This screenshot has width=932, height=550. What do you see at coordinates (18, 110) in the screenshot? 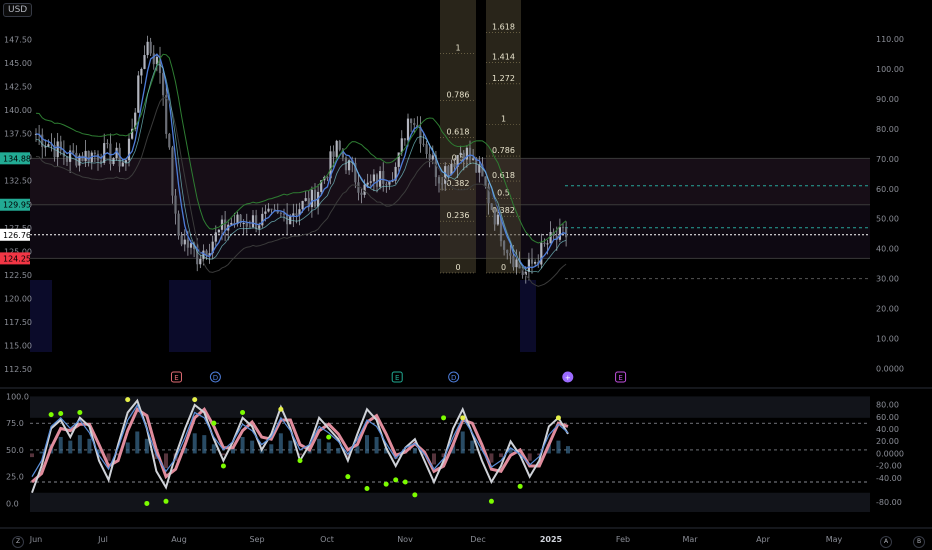
I see `left-axis-tick: 140.00` at bounding box center [18, 110].